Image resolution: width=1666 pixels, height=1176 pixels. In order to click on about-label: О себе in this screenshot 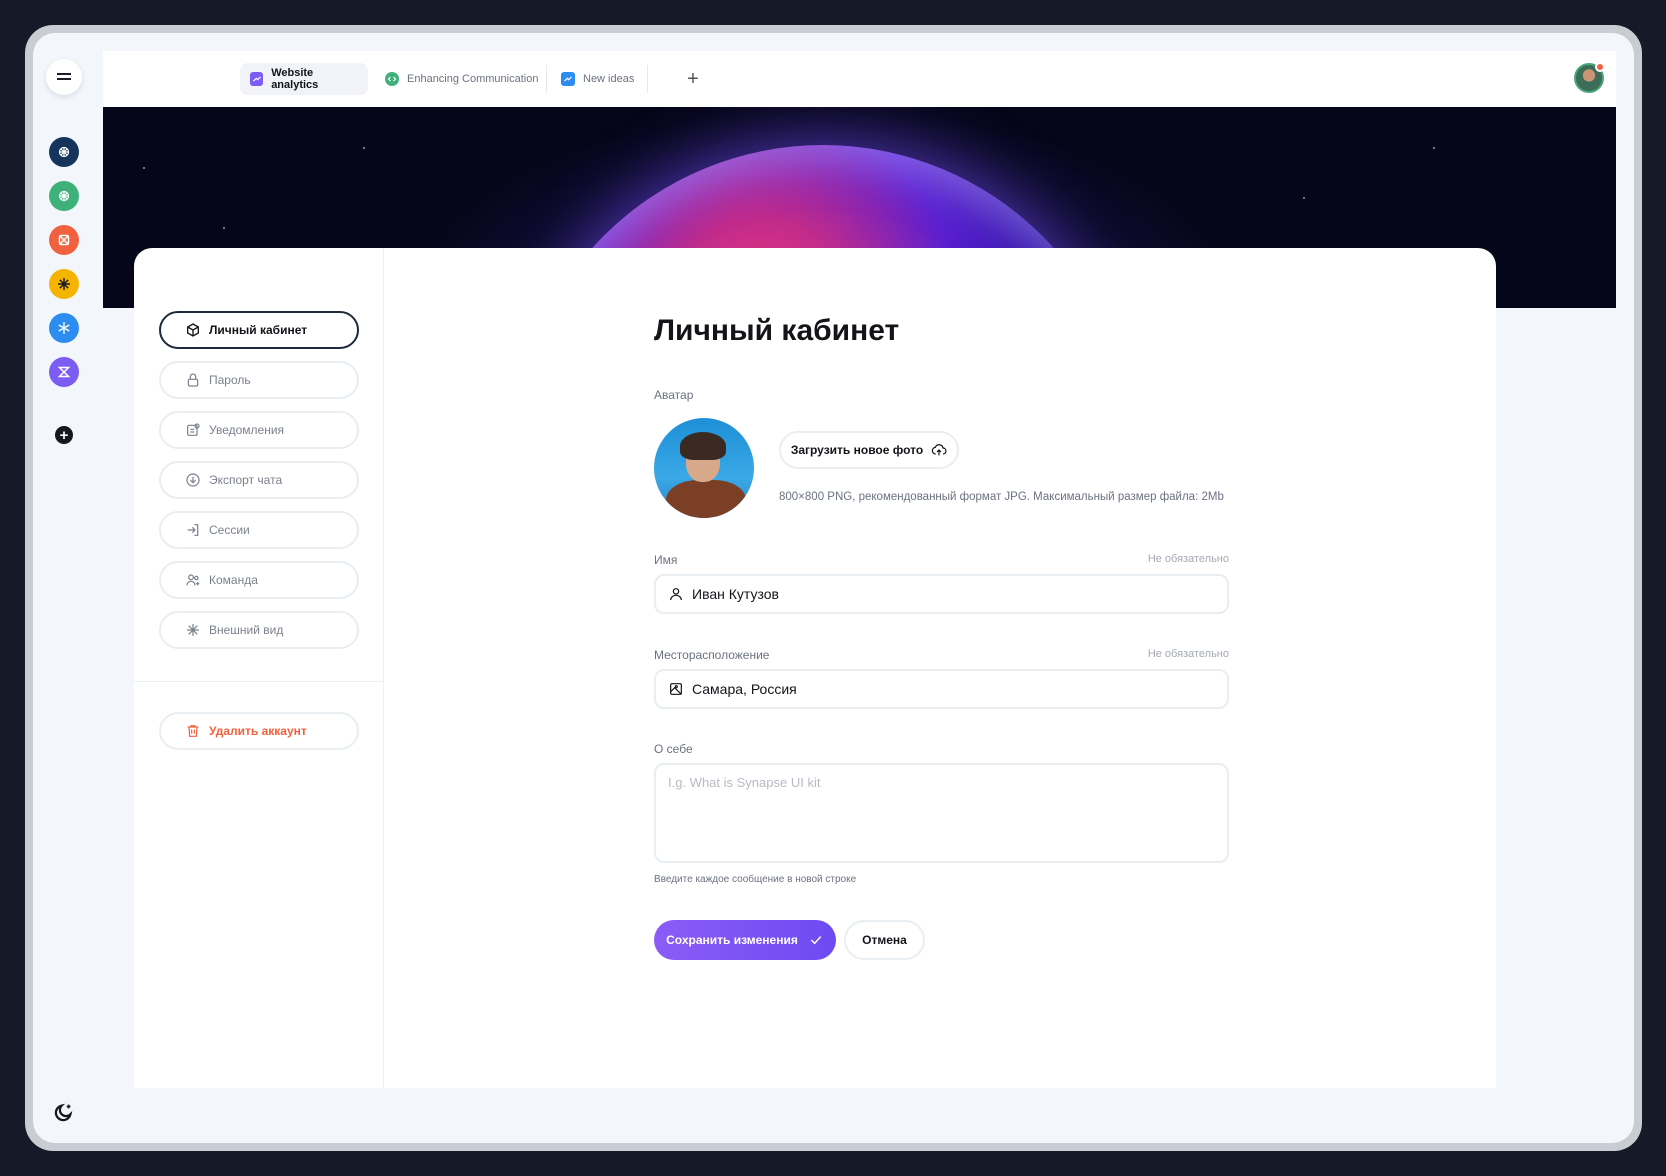, I will do `click(673, 749)`.